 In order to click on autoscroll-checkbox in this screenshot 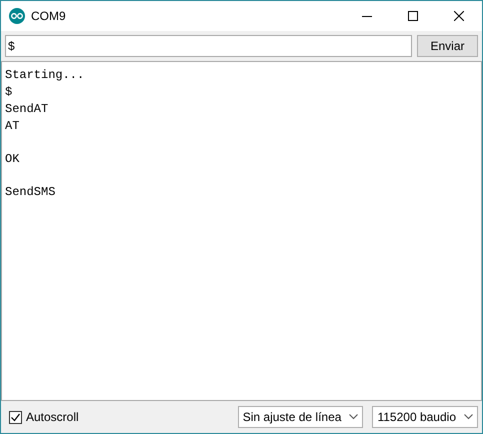, I will do `click(15, 417)`.